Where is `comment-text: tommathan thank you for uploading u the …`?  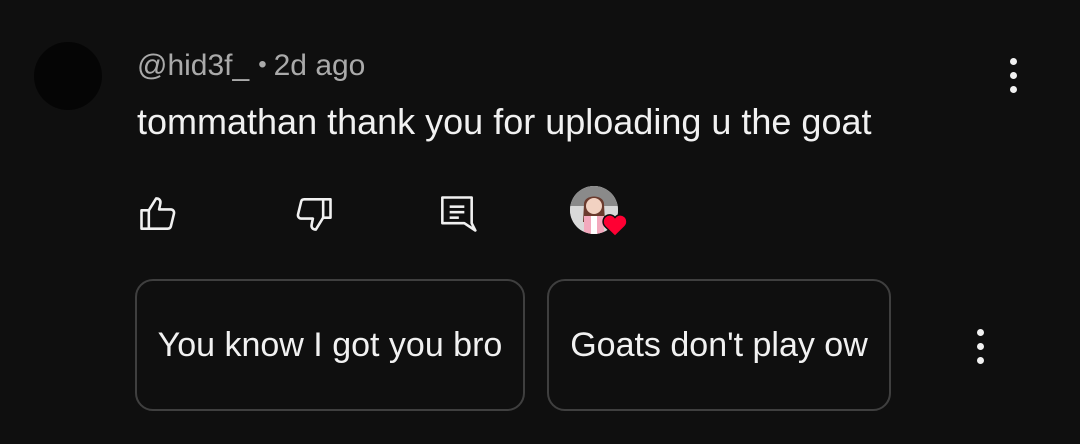
comment-text: tommathan thank you for uploading u the … is located at coordinates (504, 121).